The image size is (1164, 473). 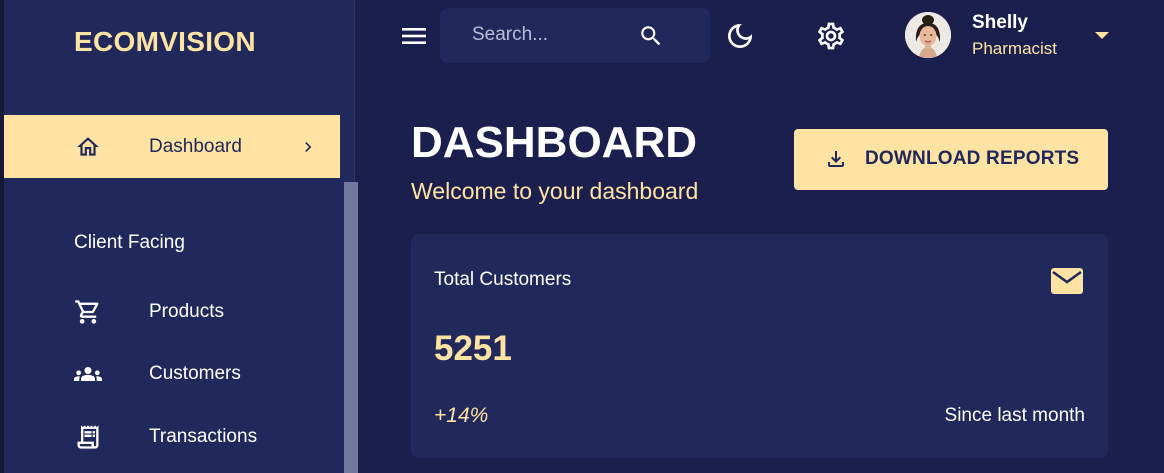 I want to click on home-icon, so click(x=88, y=147).